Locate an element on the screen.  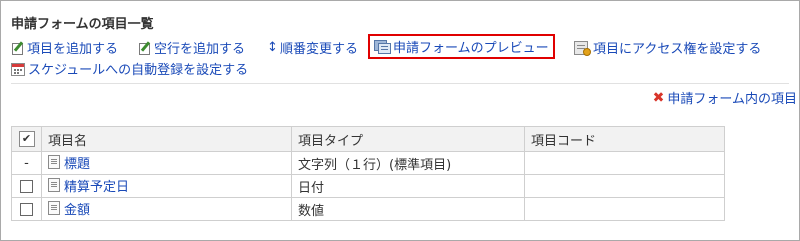
item-type-cell: 数値 is located at coordinates (408, 209).